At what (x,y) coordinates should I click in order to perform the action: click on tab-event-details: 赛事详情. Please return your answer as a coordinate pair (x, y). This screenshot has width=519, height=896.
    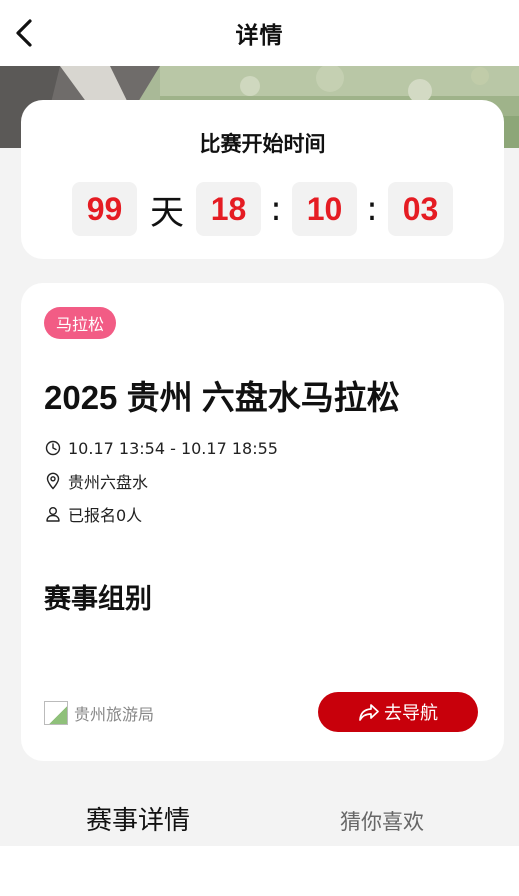
    Looking at the image, I should click on (138, 818).